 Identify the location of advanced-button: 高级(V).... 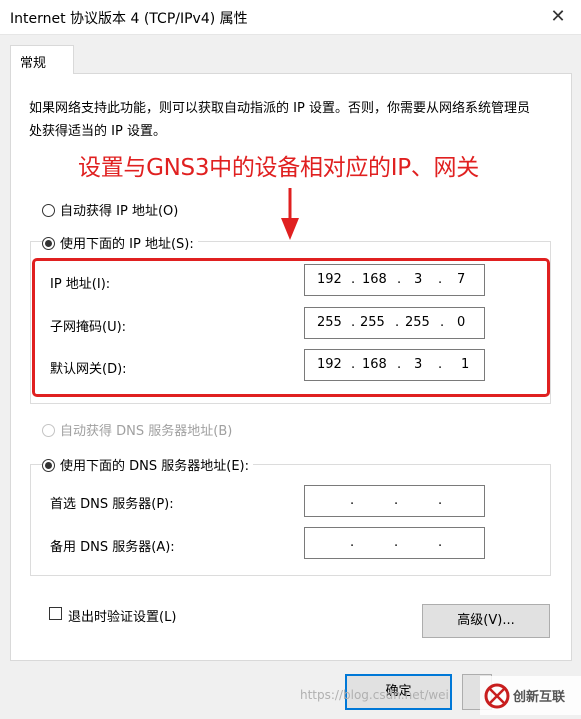
(486, 621).